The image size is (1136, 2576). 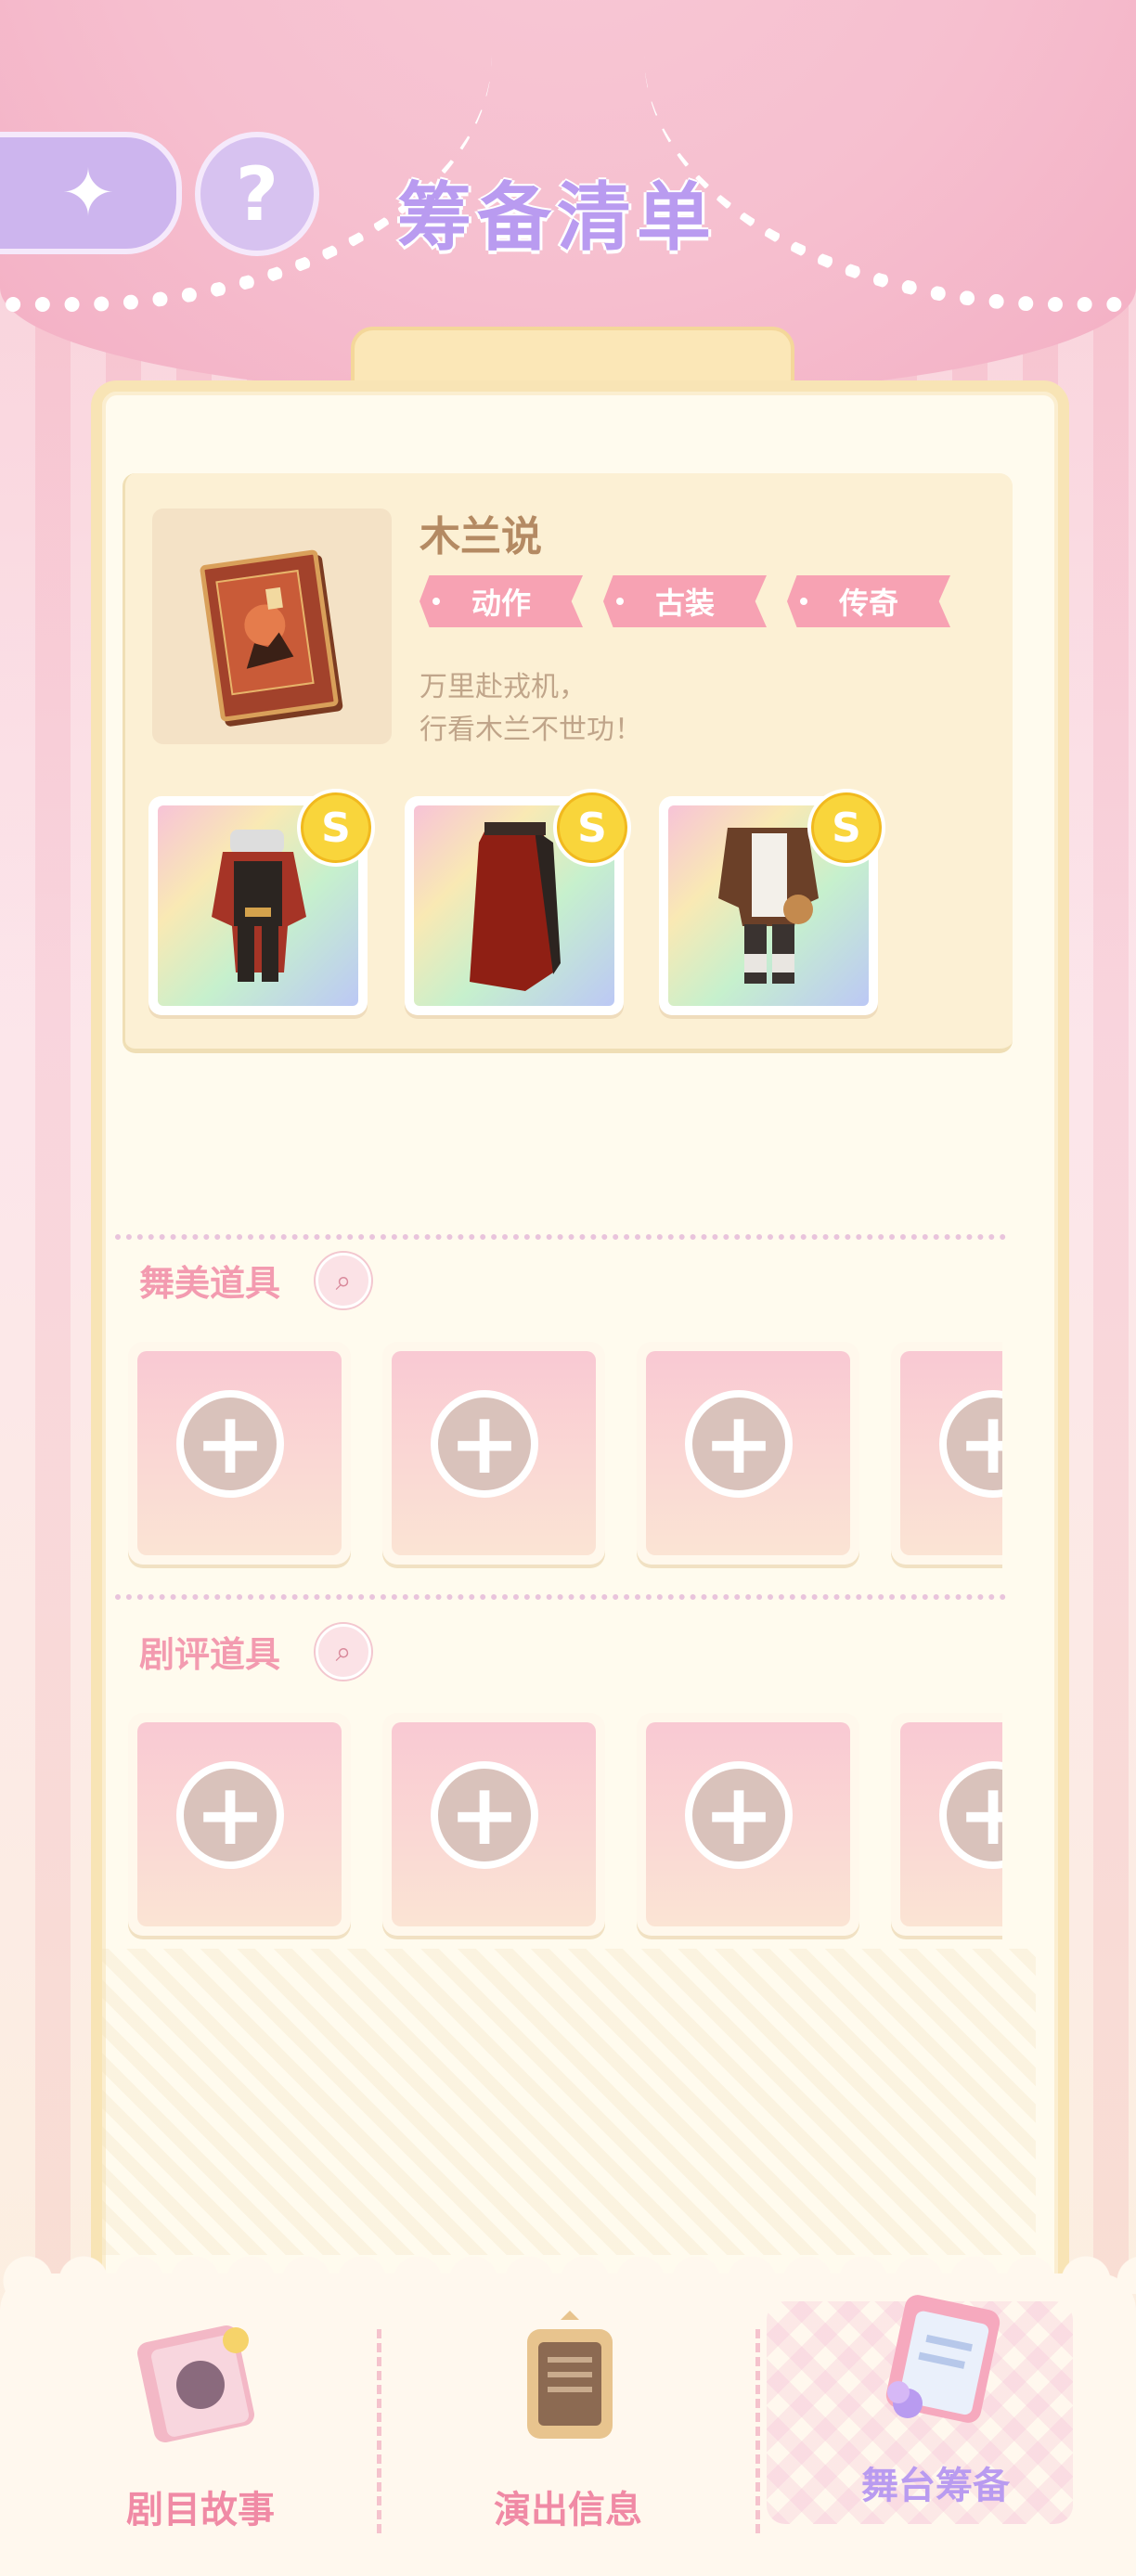 I want to click on stage-props-slots: + + + +, so click(x=565, y=1458).